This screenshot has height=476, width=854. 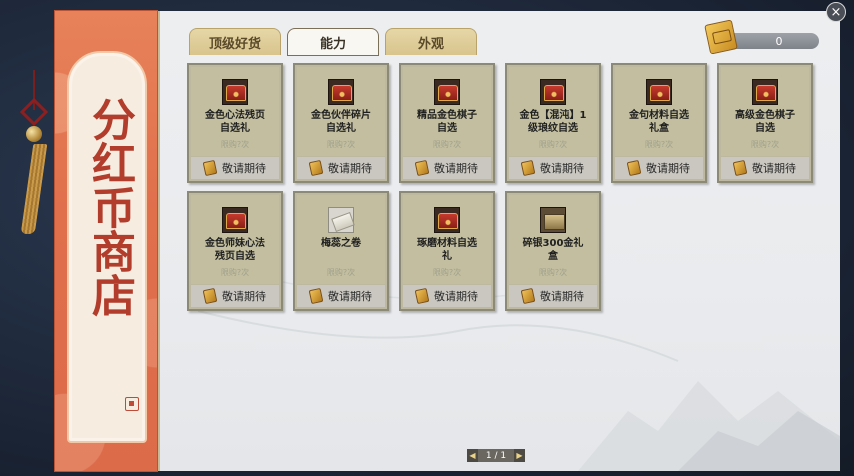 I want to click on prev-page-button: ◀, so click(x=472, y=455).